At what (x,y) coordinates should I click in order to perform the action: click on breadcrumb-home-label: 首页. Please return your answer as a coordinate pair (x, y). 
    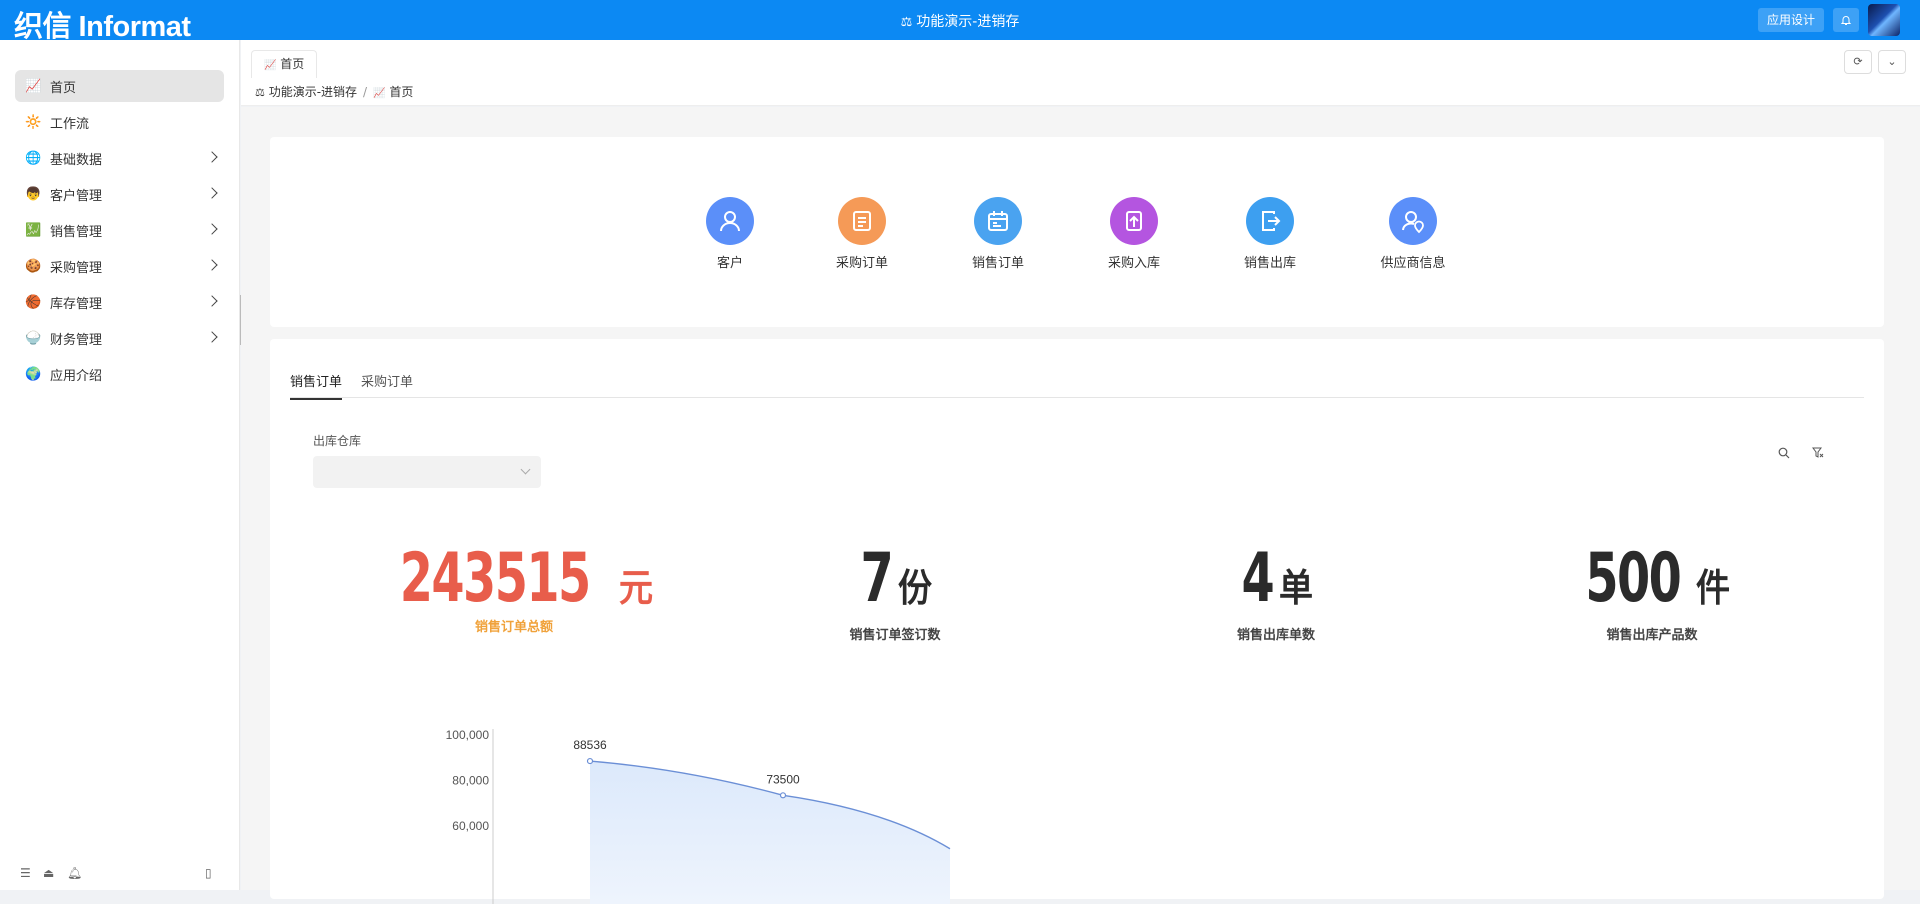
    Looking at the image, I should click on (401, 92).